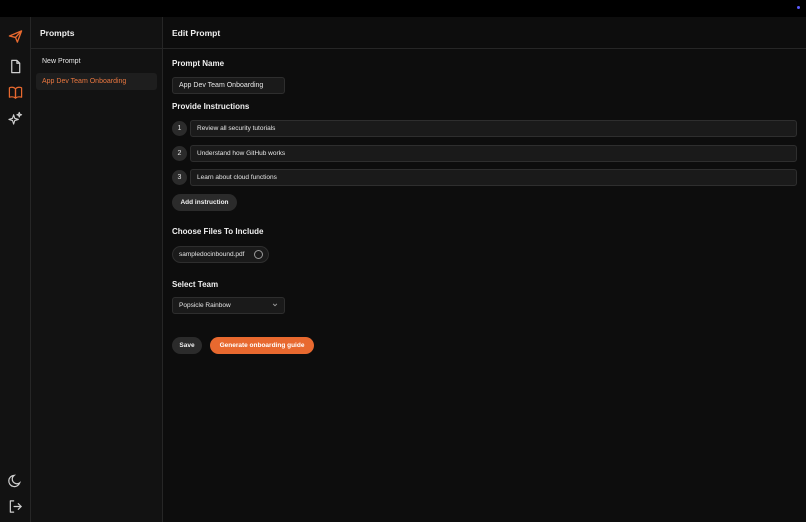  I want to click on icon-rail, so click(15, 269).